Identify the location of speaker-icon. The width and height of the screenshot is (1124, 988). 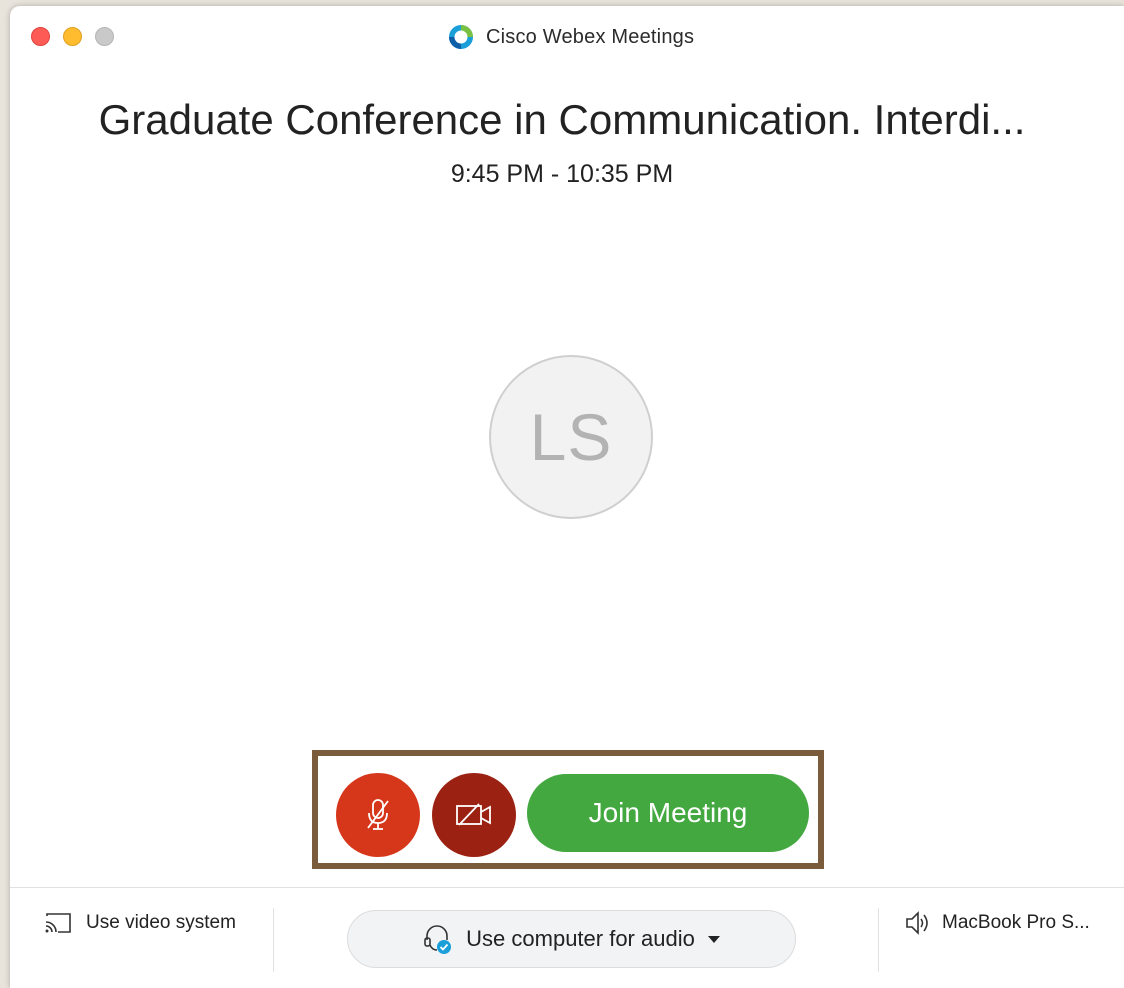
(917, 923).